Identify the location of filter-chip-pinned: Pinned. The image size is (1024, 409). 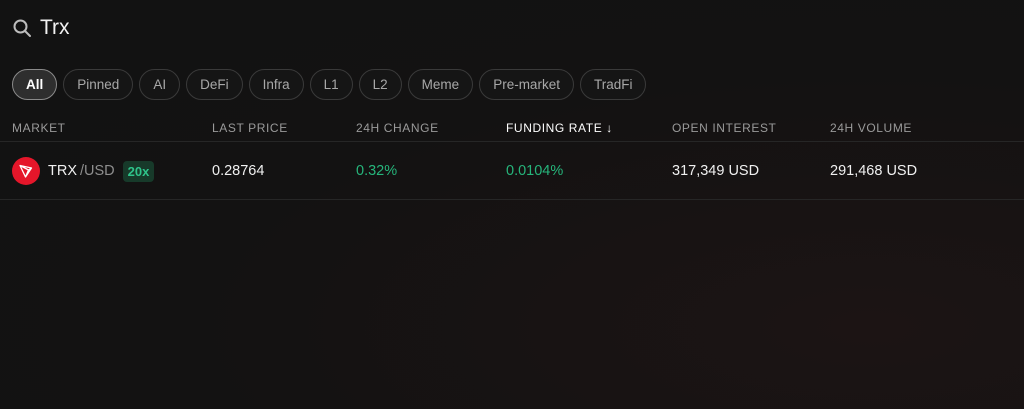
(98, 84).